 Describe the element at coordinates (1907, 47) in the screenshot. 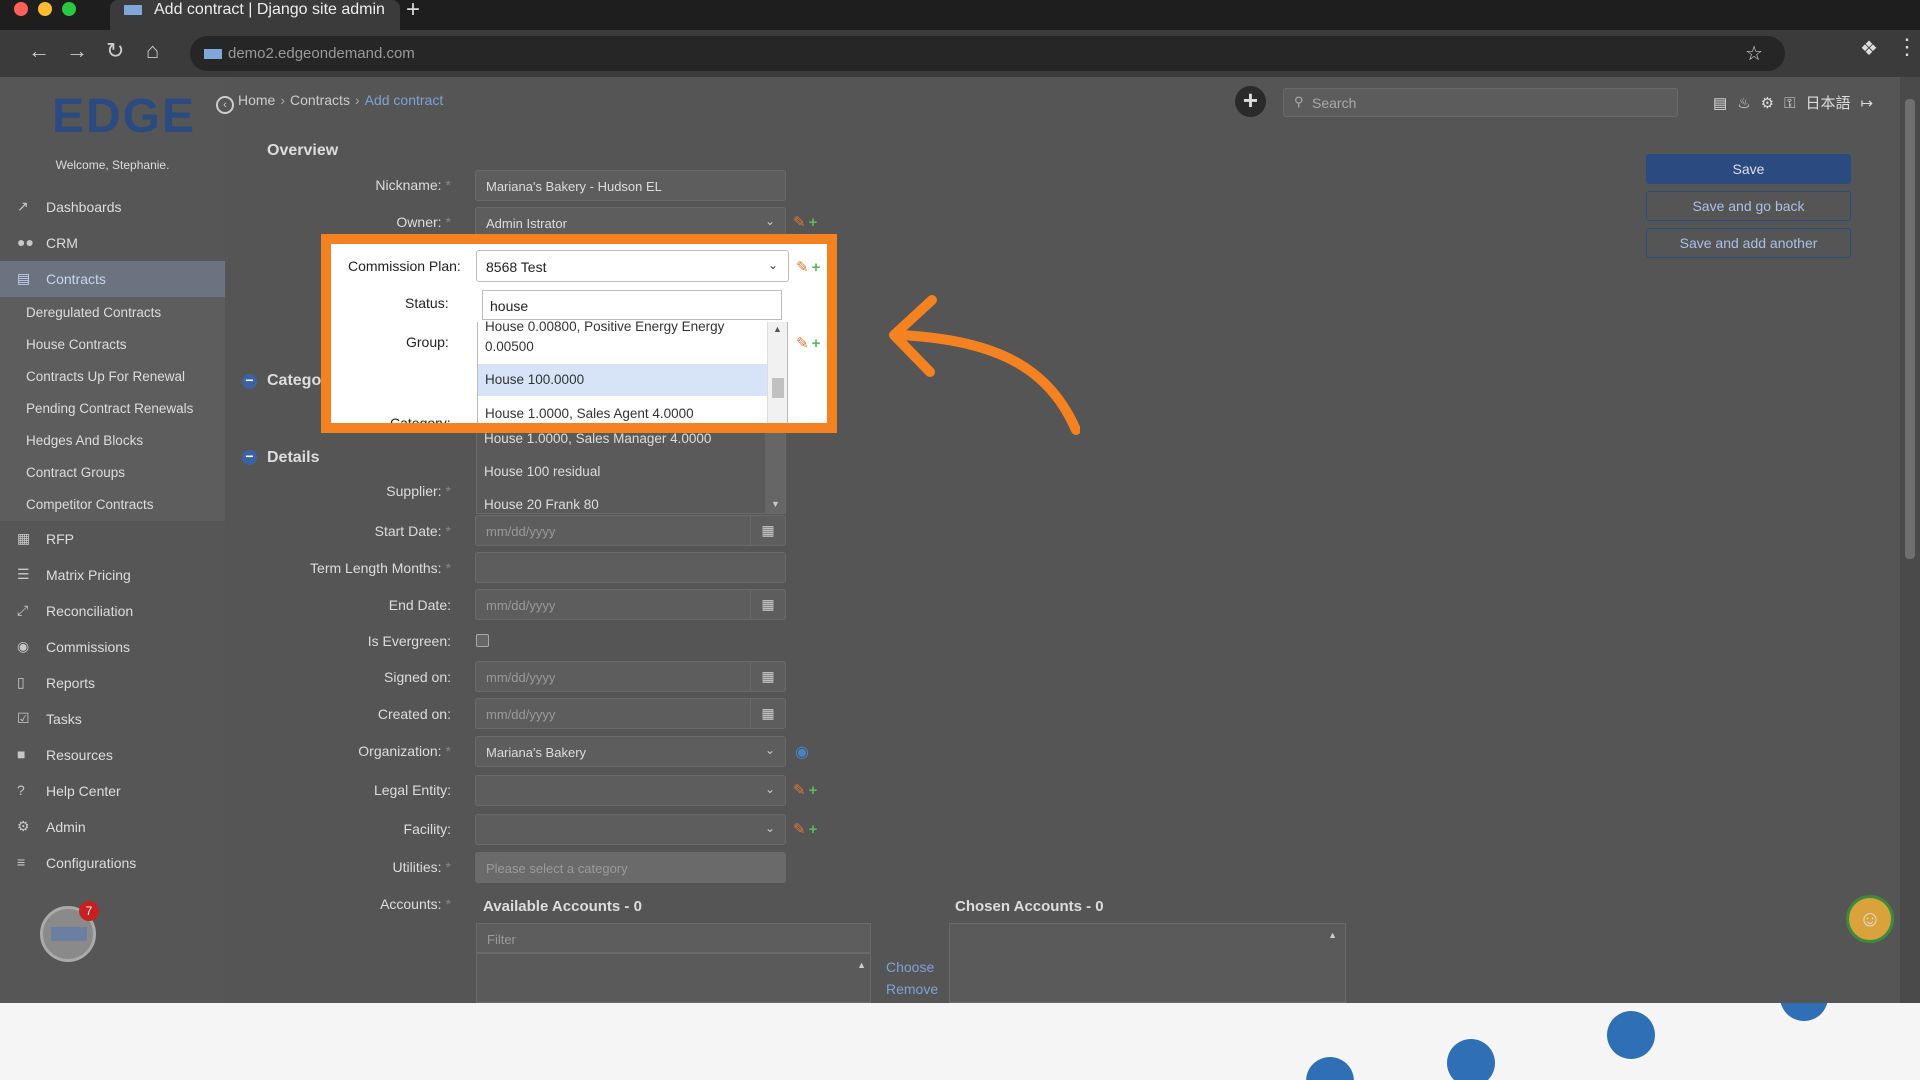

I see `browser-menu-icon: ⋮` at that location.